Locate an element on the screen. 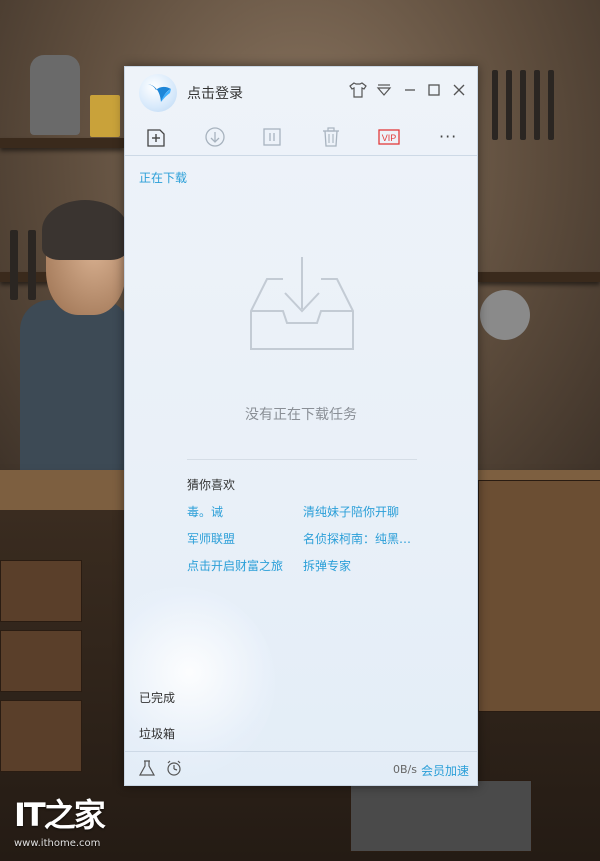  login-link: 点击登录 is located at coordinates (215, 93).